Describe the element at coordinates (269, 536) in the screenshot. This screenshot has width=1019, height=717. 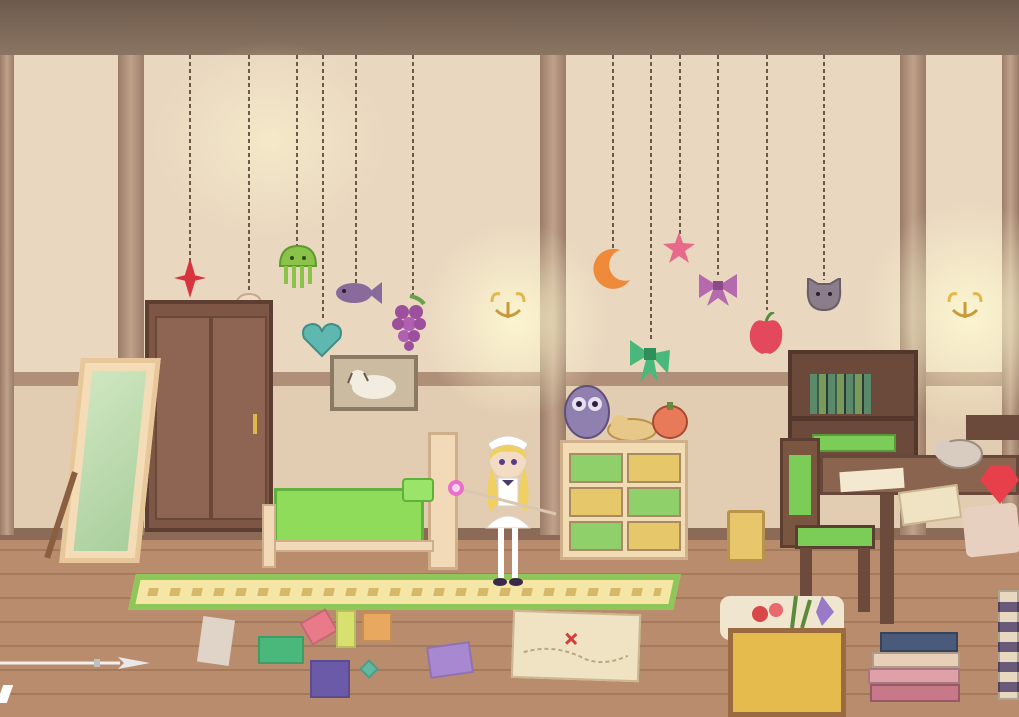
I see `bed-footboard` at that location.